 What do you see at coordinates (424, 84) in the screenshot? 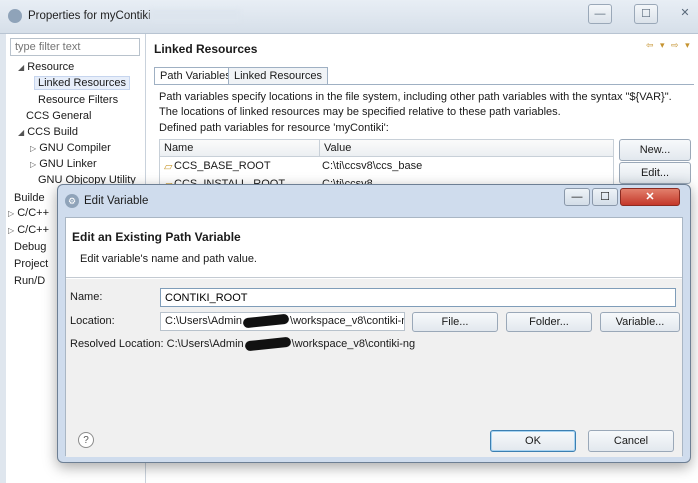
I see `tab-divider` at bounding box center [424, 84].